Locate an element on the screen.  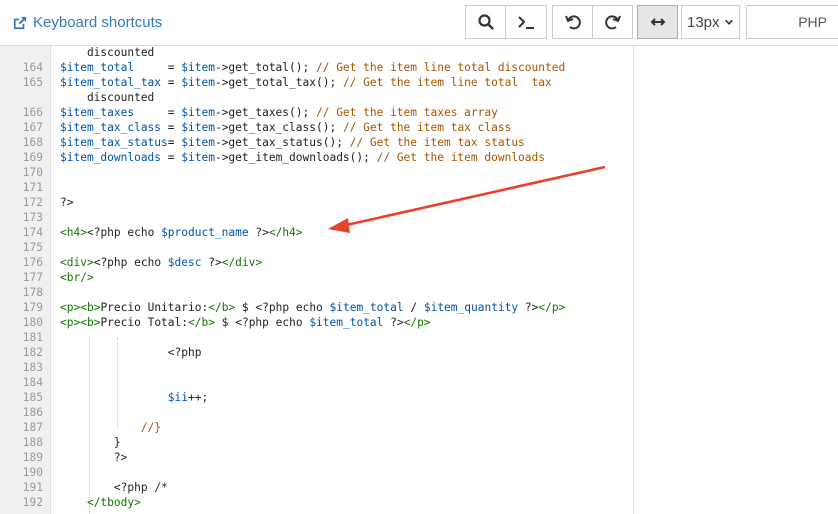
font-size-select: 13px is located at coordinates (710, 22).